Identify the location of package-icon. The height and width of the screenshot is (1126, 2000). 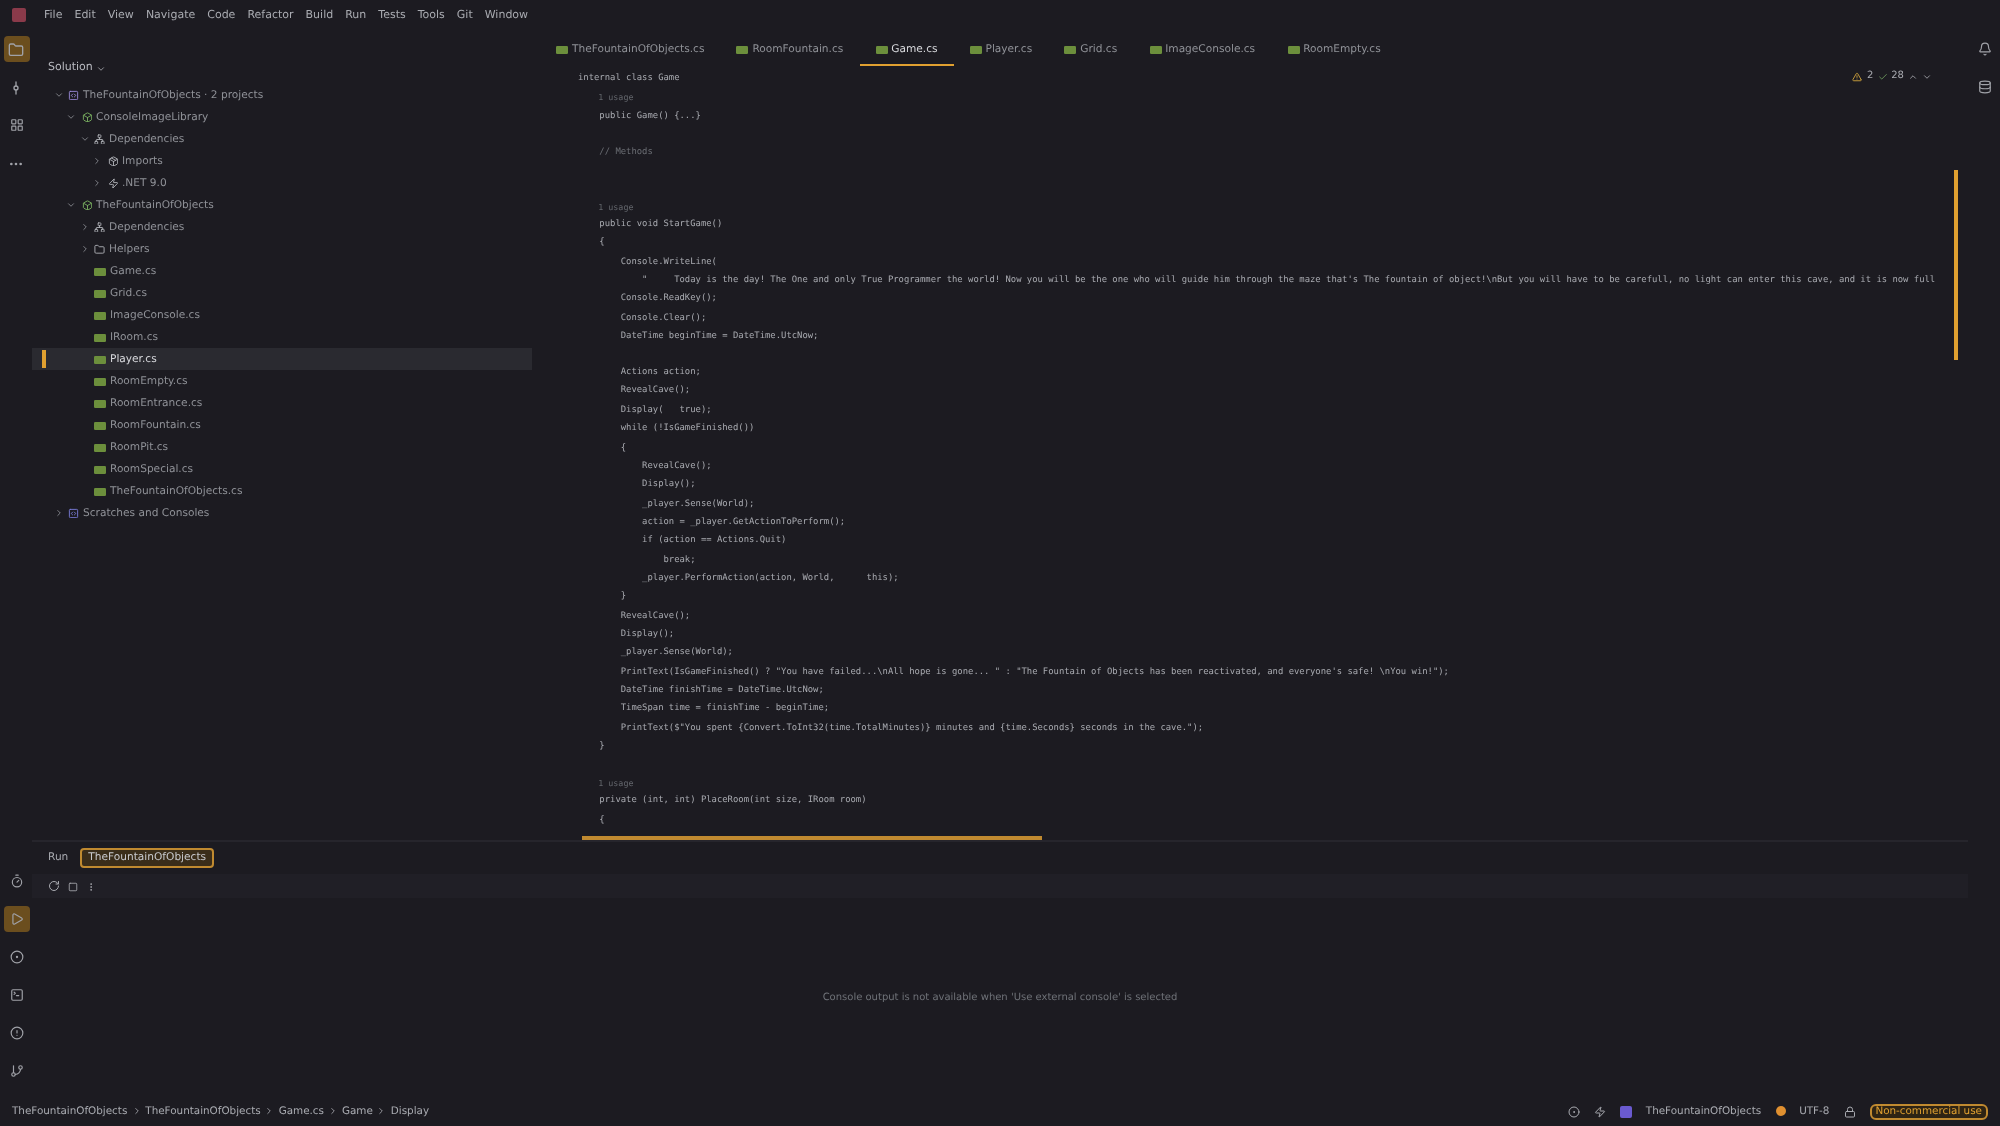
(112, 161).